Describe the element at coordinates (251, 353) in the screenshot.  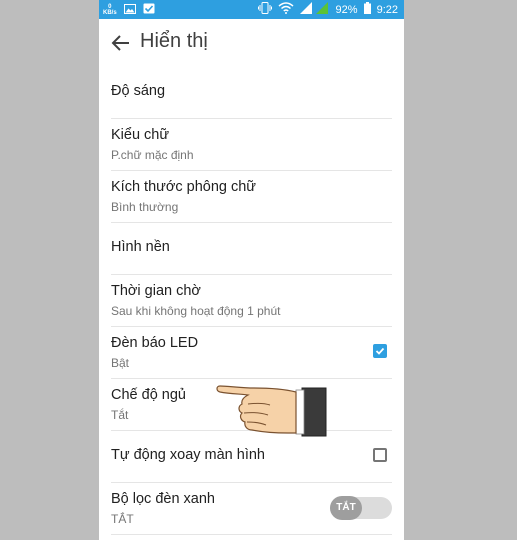
I see `setting-led-indicator: Đèn báo LED Bật` at that location.